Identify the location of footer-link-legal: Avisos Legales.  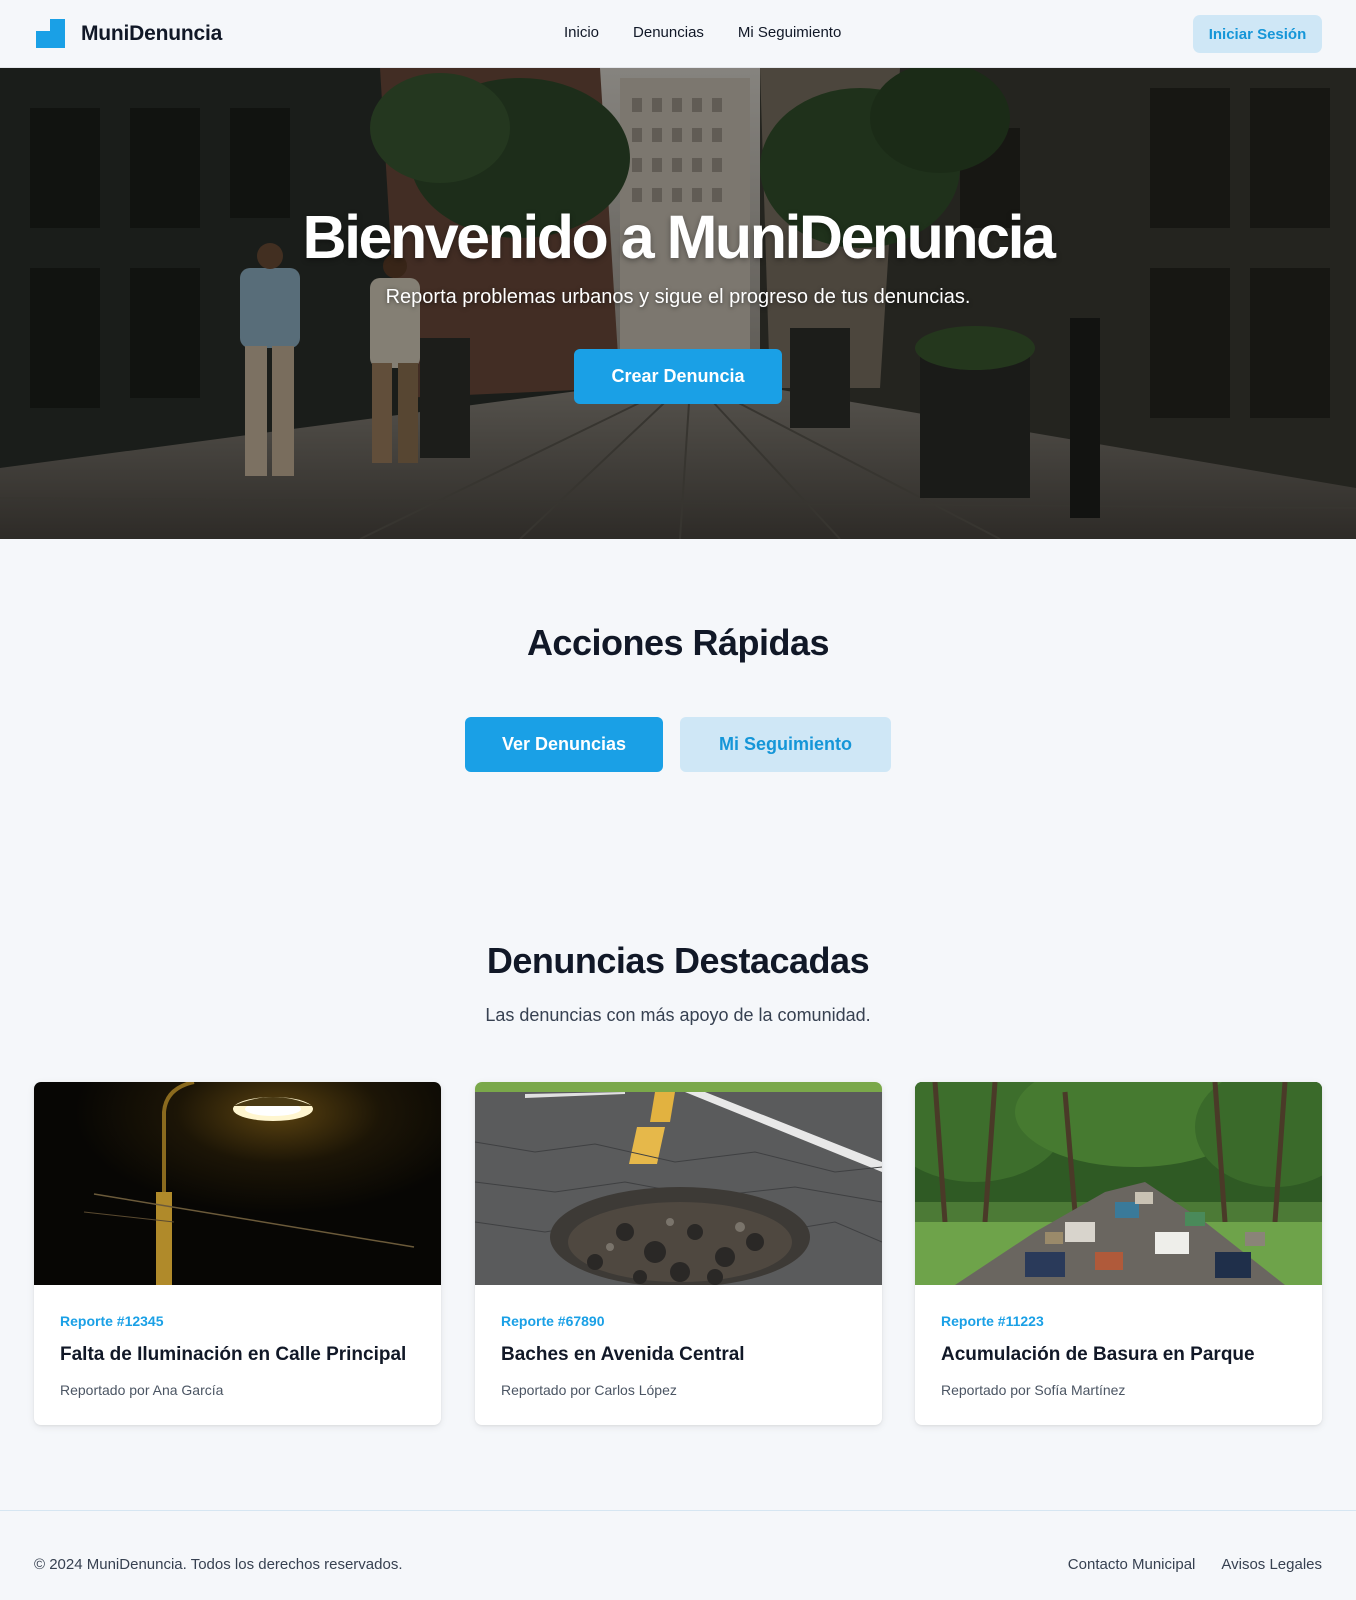
(1271, 1564).